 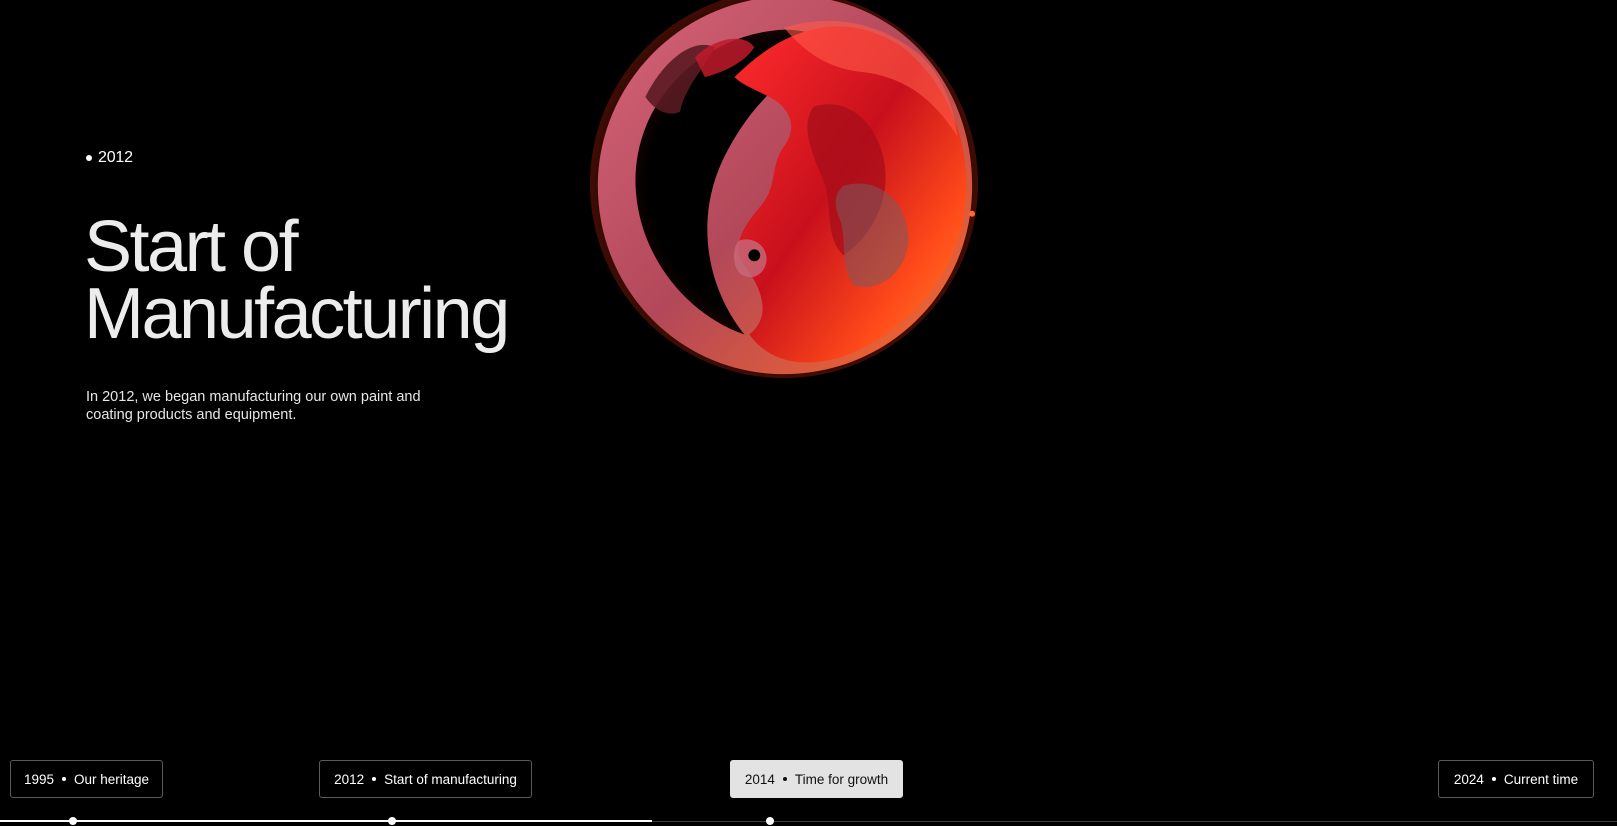 I want to click on current-year-text: 2012, so click(x=115, y=157).